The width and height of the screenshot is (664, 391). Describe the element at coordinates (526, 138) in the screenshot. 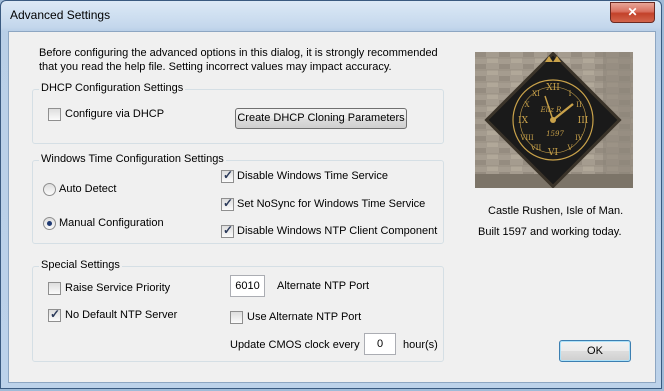

I see `svg-text: VIII` at that location.